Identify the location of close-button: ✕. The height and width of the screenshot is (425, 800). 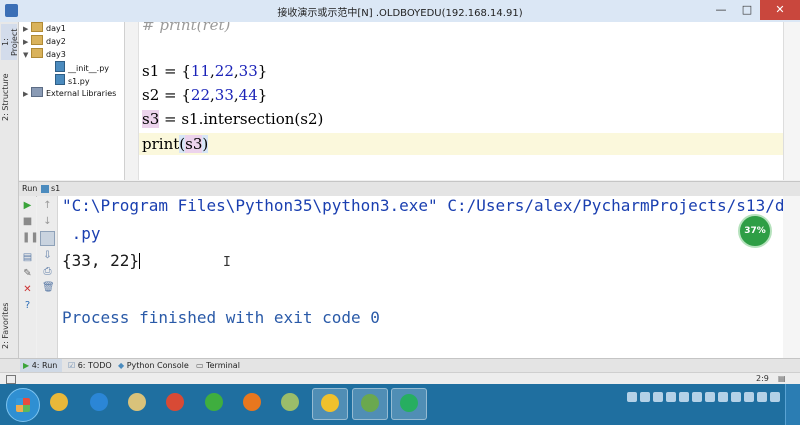
(780, 10).